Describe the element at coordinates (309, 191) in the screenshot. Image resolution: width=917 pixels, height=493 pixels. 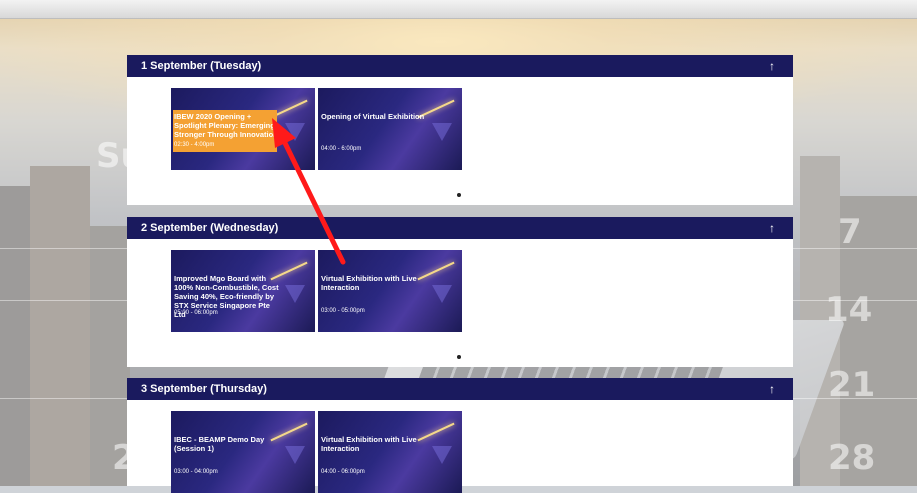
I see `annotation-arrow` at that location.